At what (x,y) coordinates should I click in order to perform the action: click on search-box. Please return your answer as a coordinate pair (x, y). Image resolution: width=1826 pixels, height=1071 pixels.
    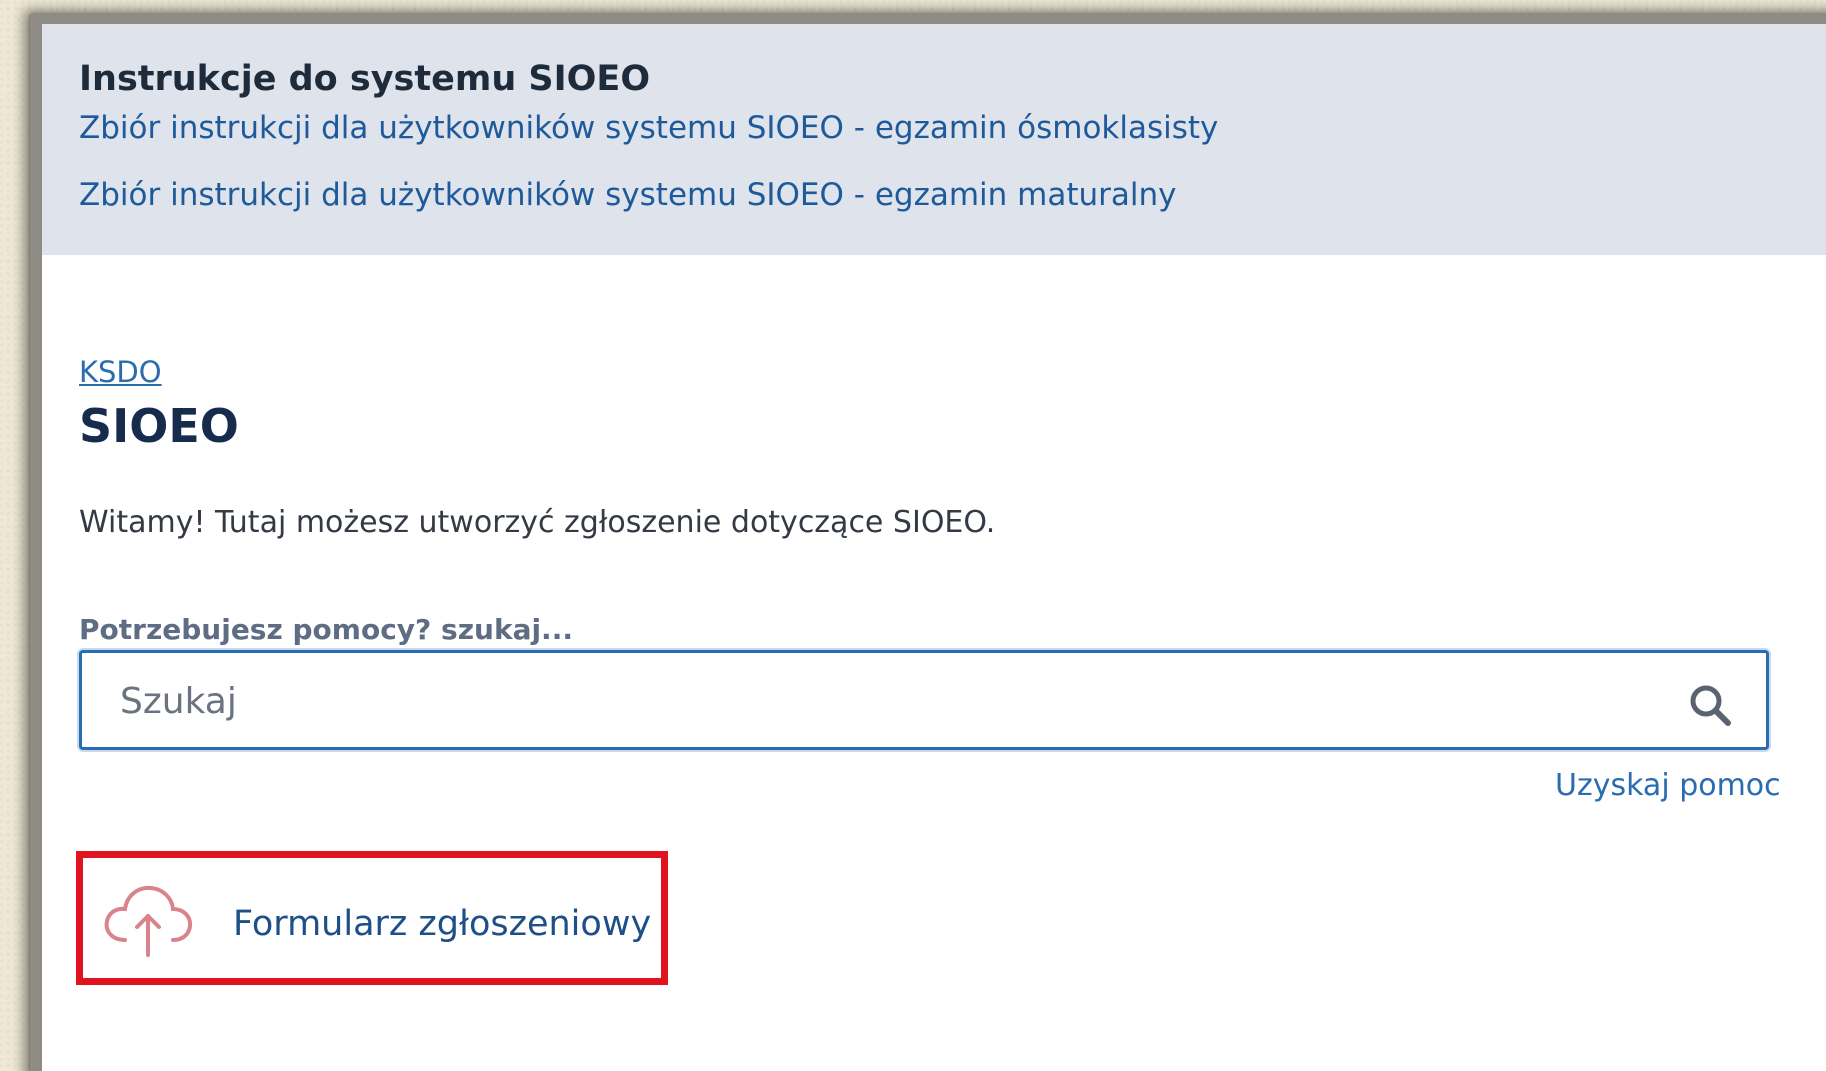
    Looking at the image, I should click on (924, 700).